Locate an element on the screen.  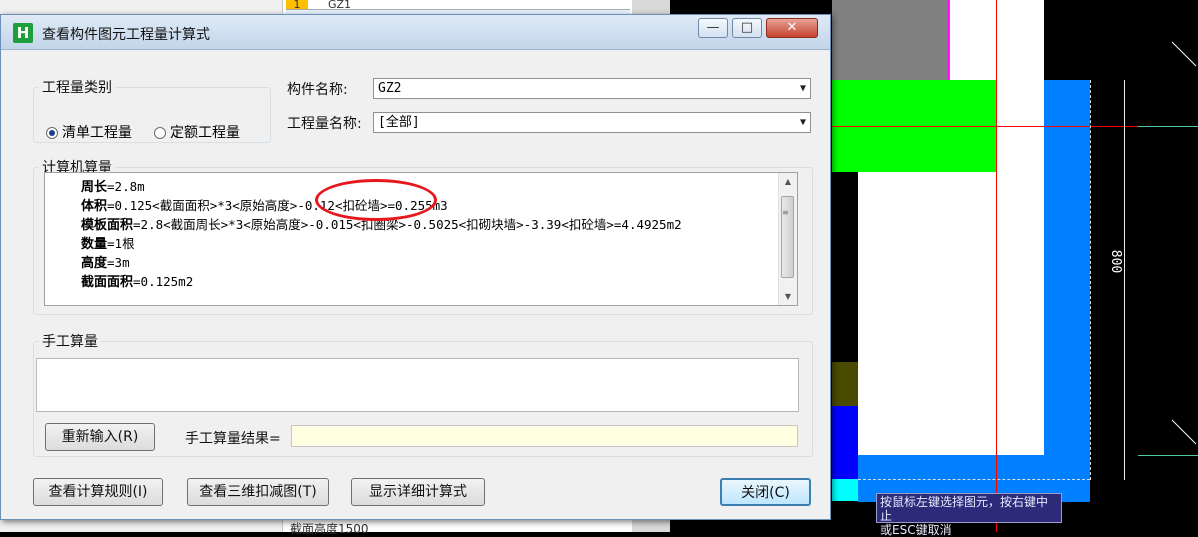
reinput-button: 重新输入(R) is located at coordinates (100, 437).